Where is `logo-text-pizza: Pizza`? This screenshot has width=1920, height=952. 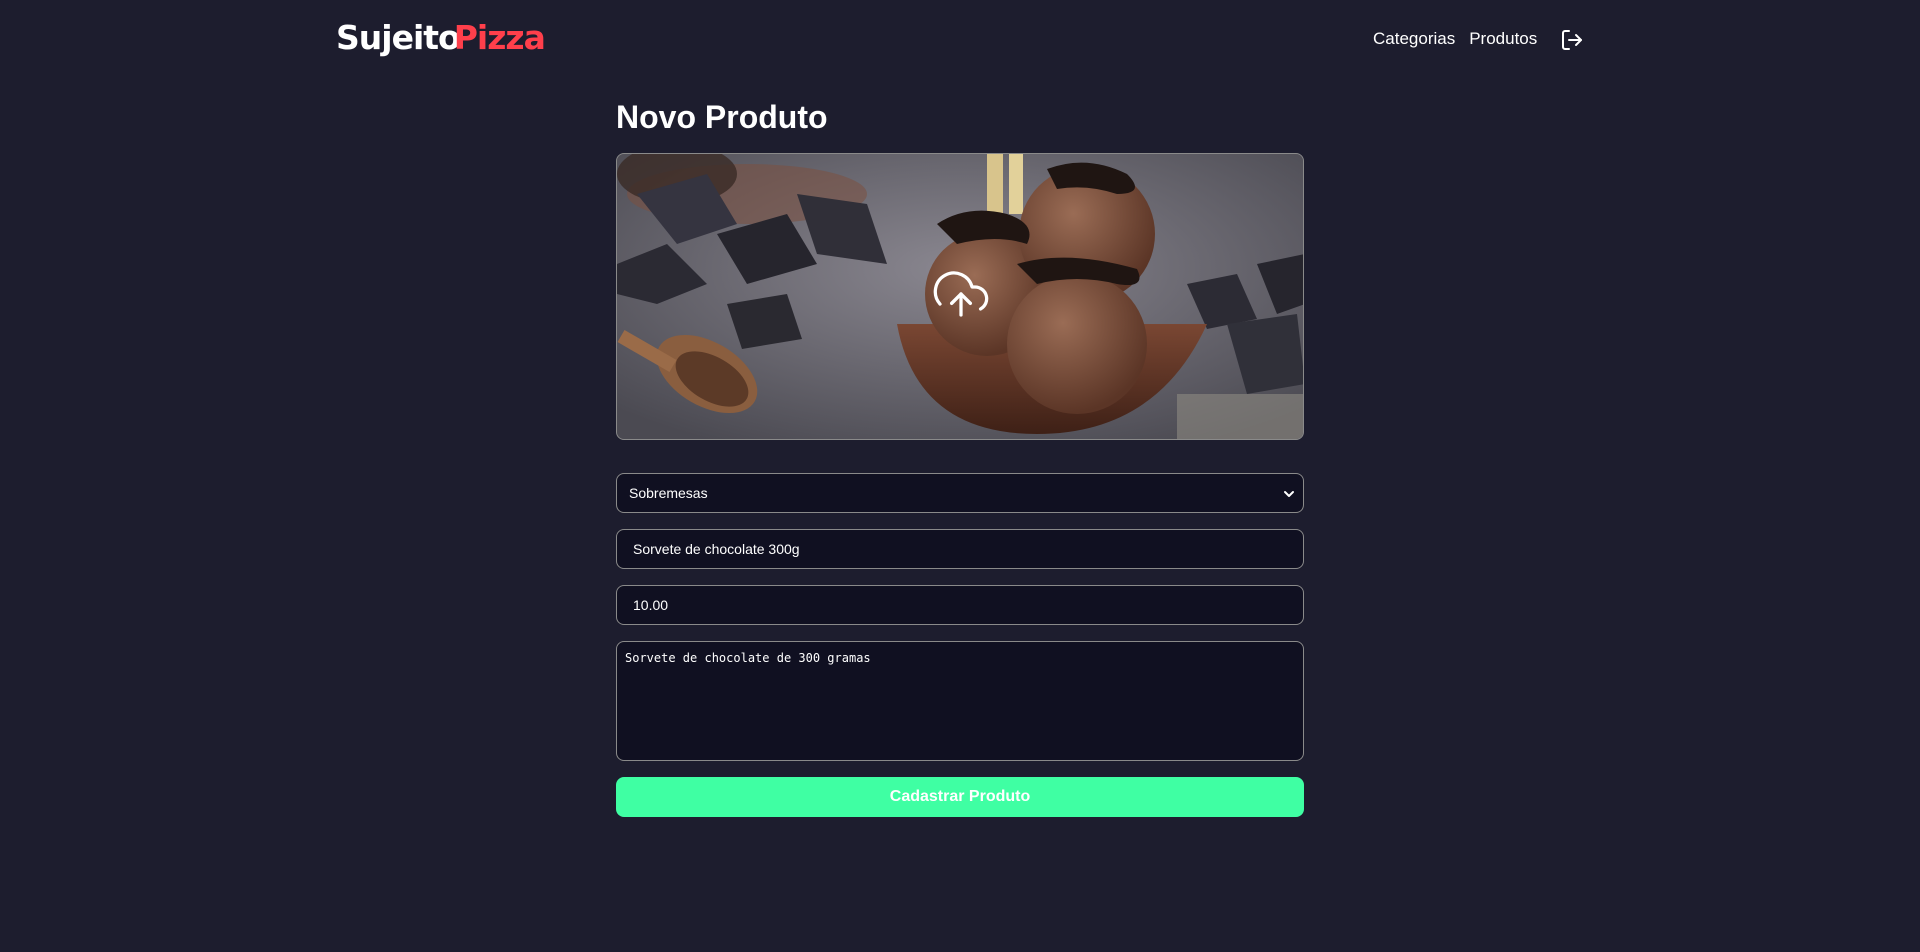 logo-text-pizza: Pizza is located at coordinates (499, 37).